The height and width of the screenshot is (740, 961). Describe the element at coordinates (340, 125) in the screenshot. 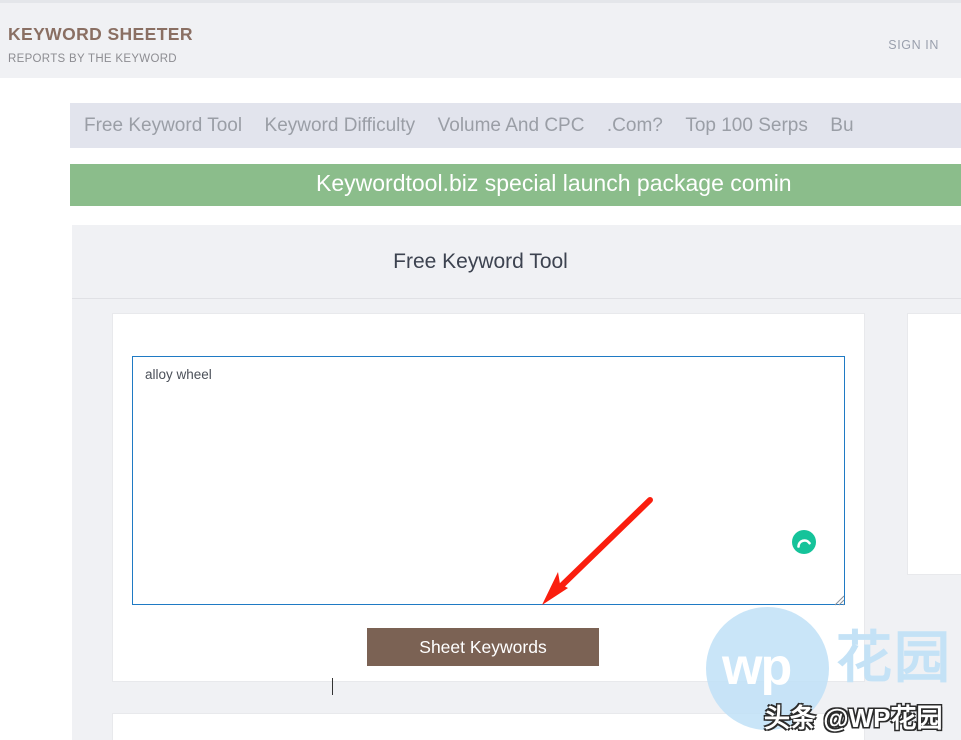

I see `nav-item-keyword-difficulty: Keyword Difficulty` at that location.